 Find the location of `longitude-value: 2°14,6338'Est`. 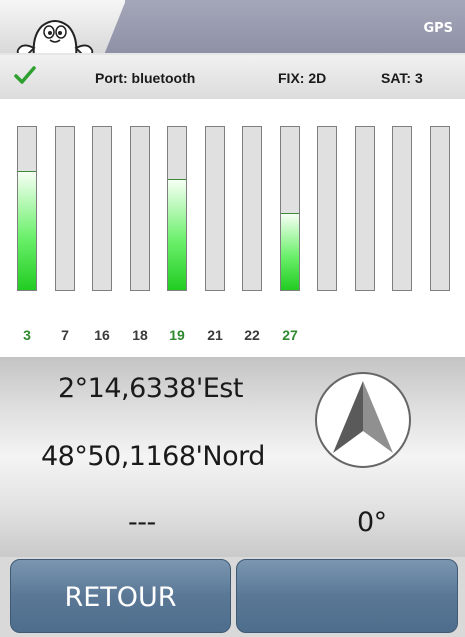

longitude-value: 2°14,6338'Est is located at coordinates (150, 388).